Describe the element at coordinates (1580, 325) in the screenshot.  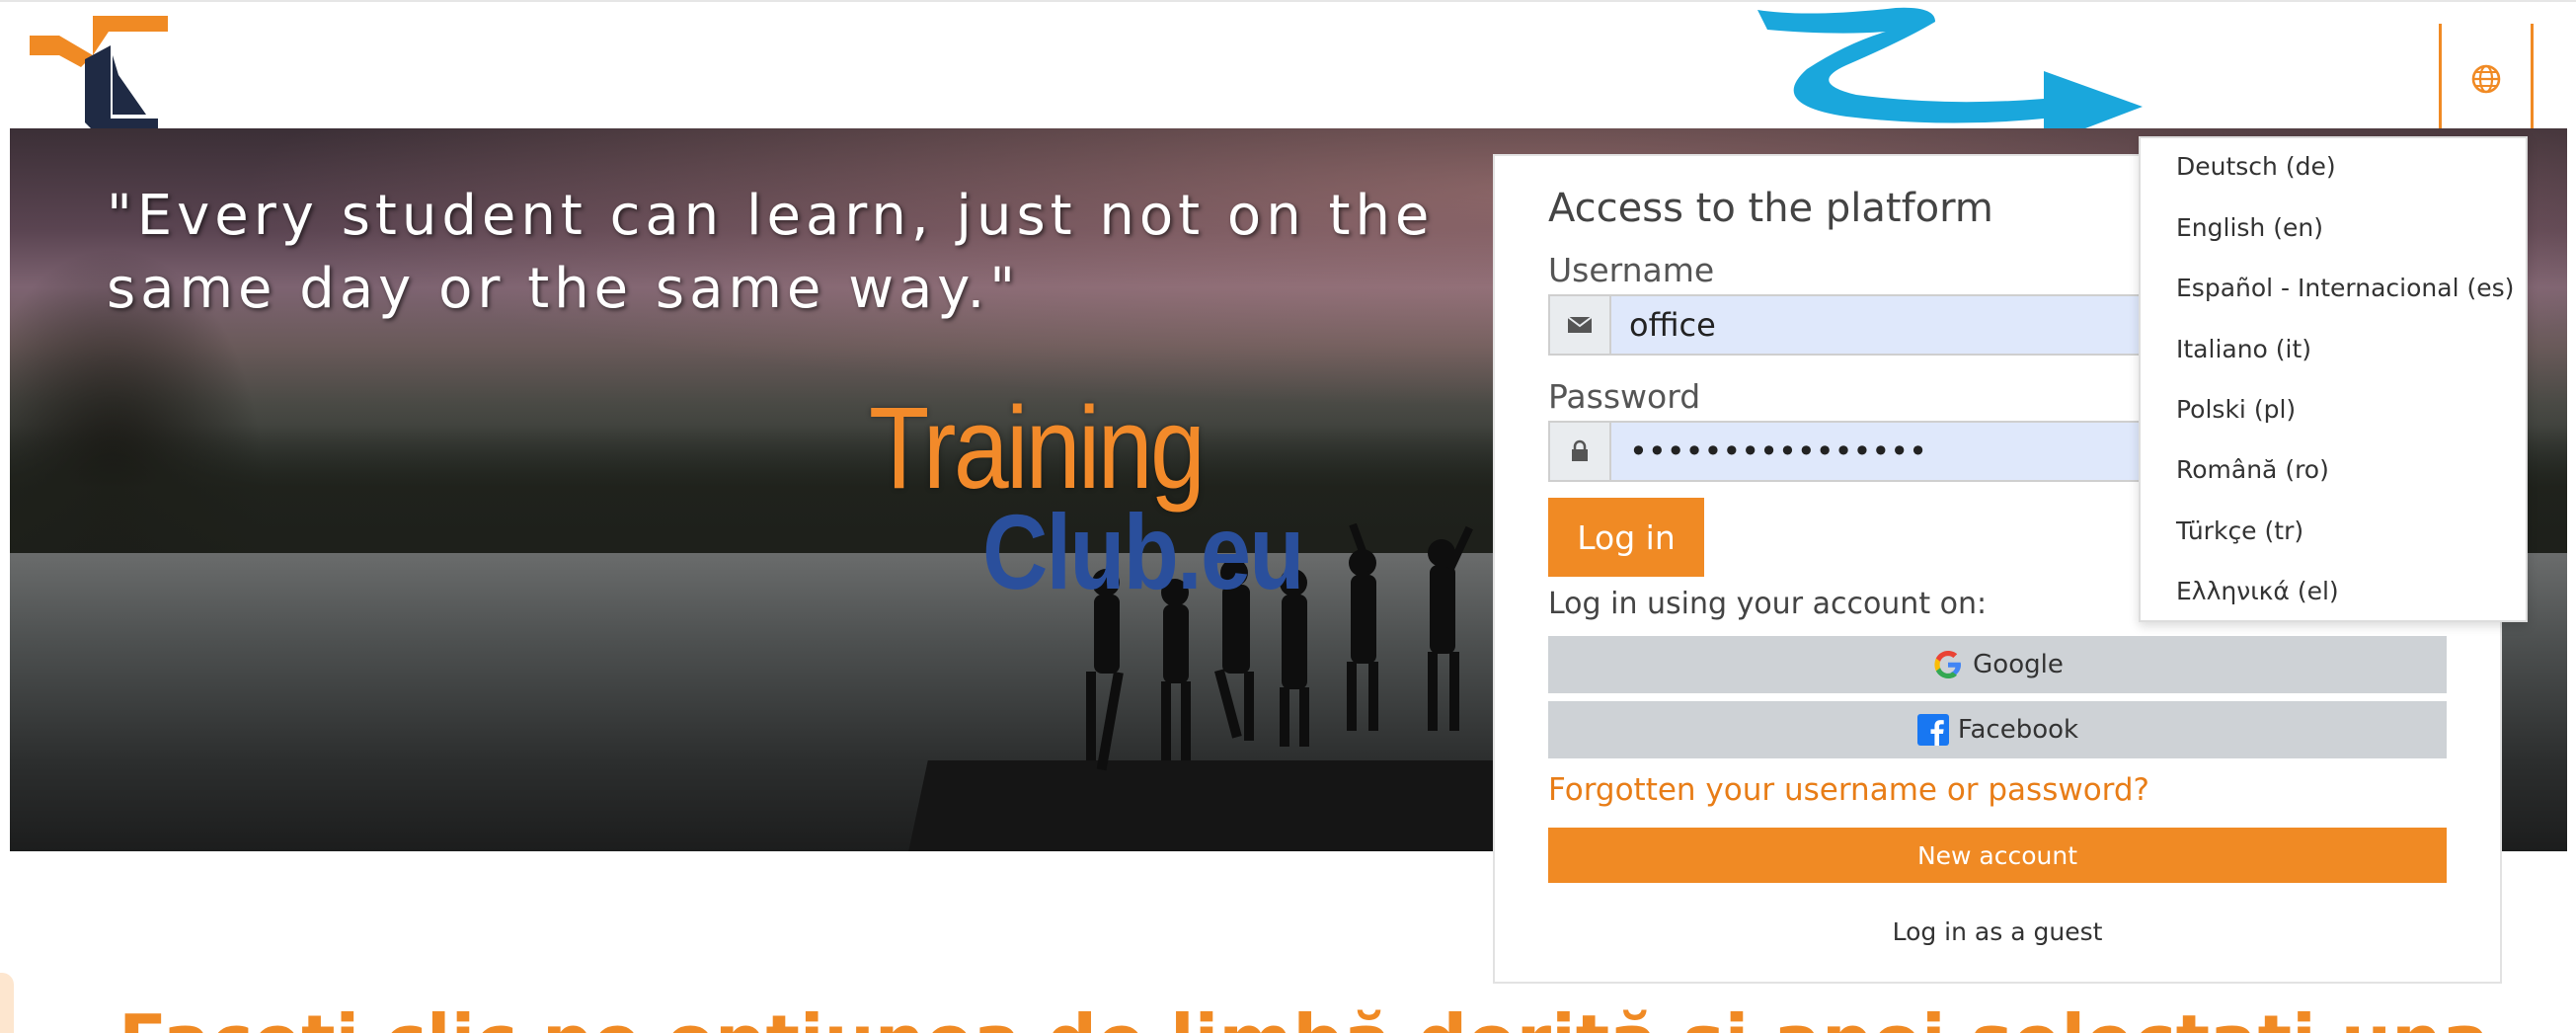
I see `envelope-icon` at that location.